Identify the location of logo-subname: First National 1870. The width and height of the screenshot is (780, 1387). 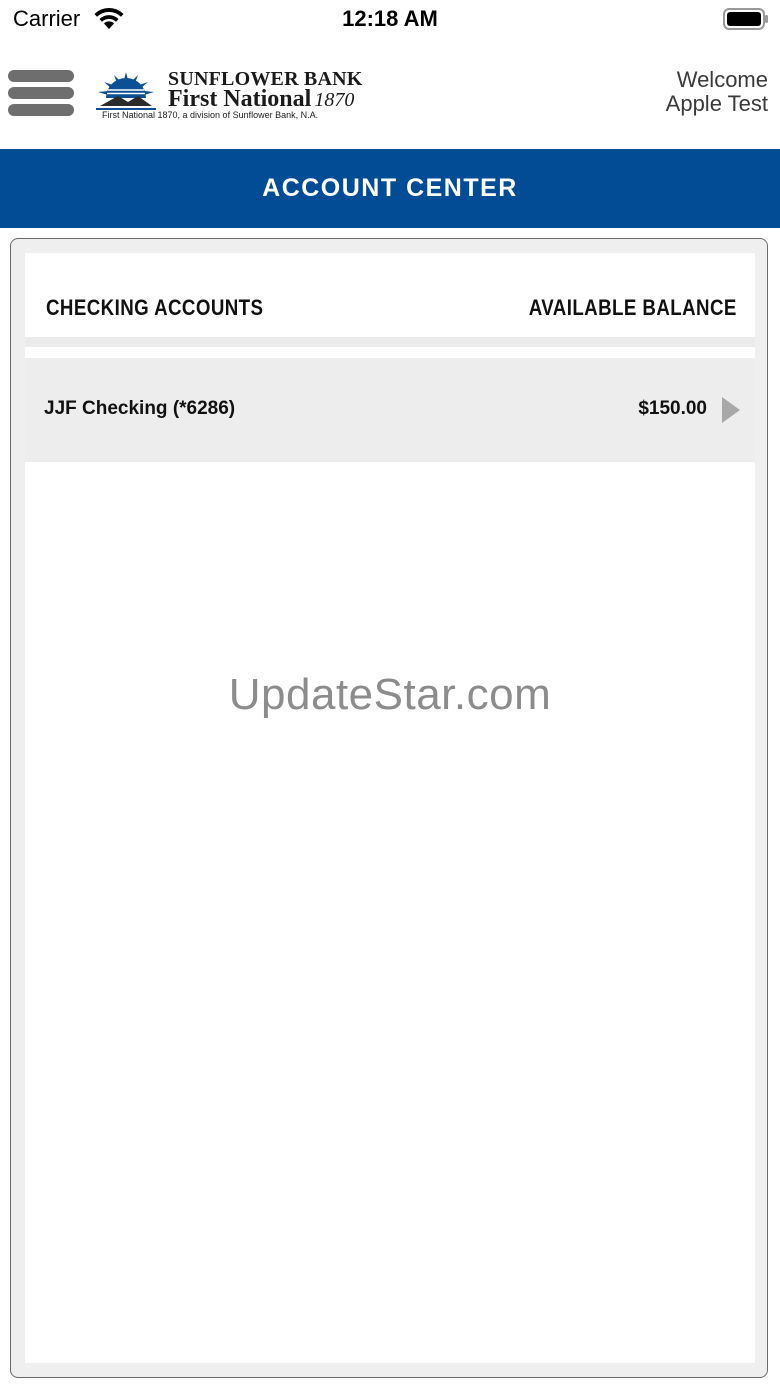
(261, 99).